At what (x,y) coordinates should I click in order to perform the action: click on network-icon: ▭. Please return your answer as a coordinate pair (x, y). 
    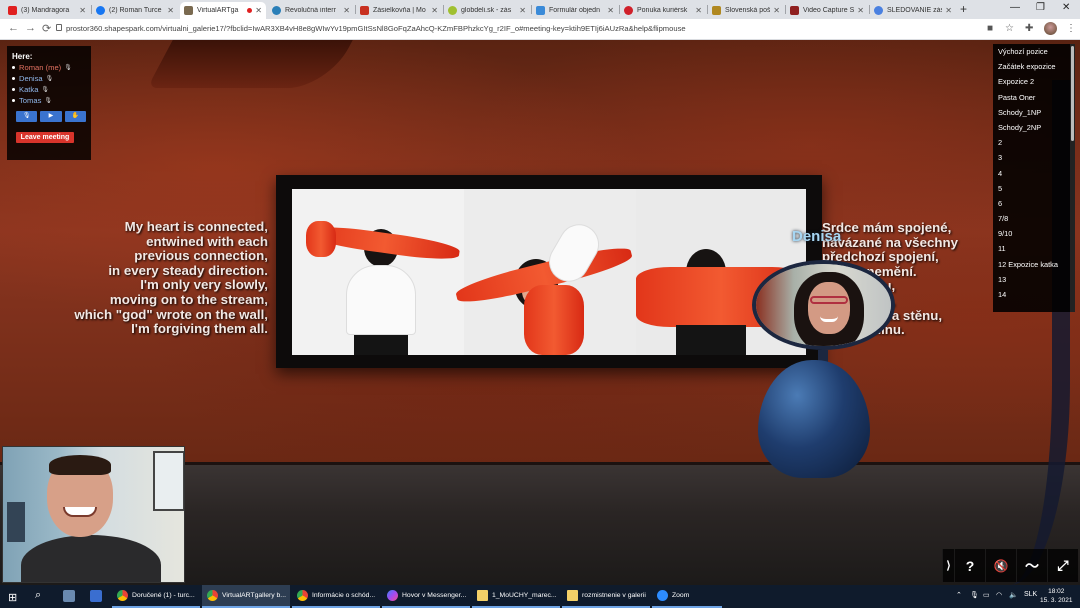
    Looking at the image, I should click on (986, 595).